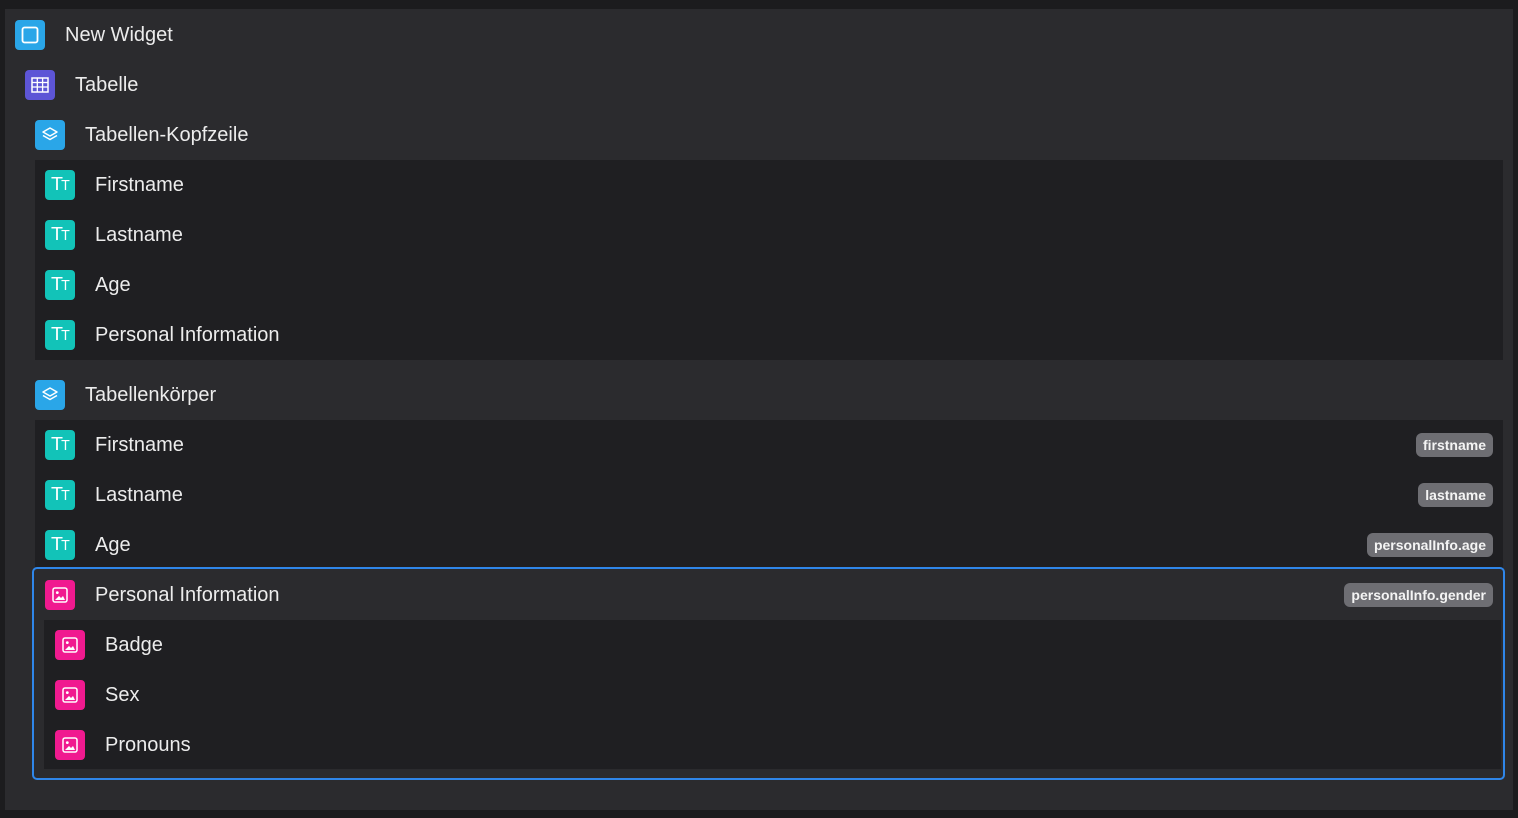  I want to click on tree-item-new-widget: New Widget, so click(760, 35).